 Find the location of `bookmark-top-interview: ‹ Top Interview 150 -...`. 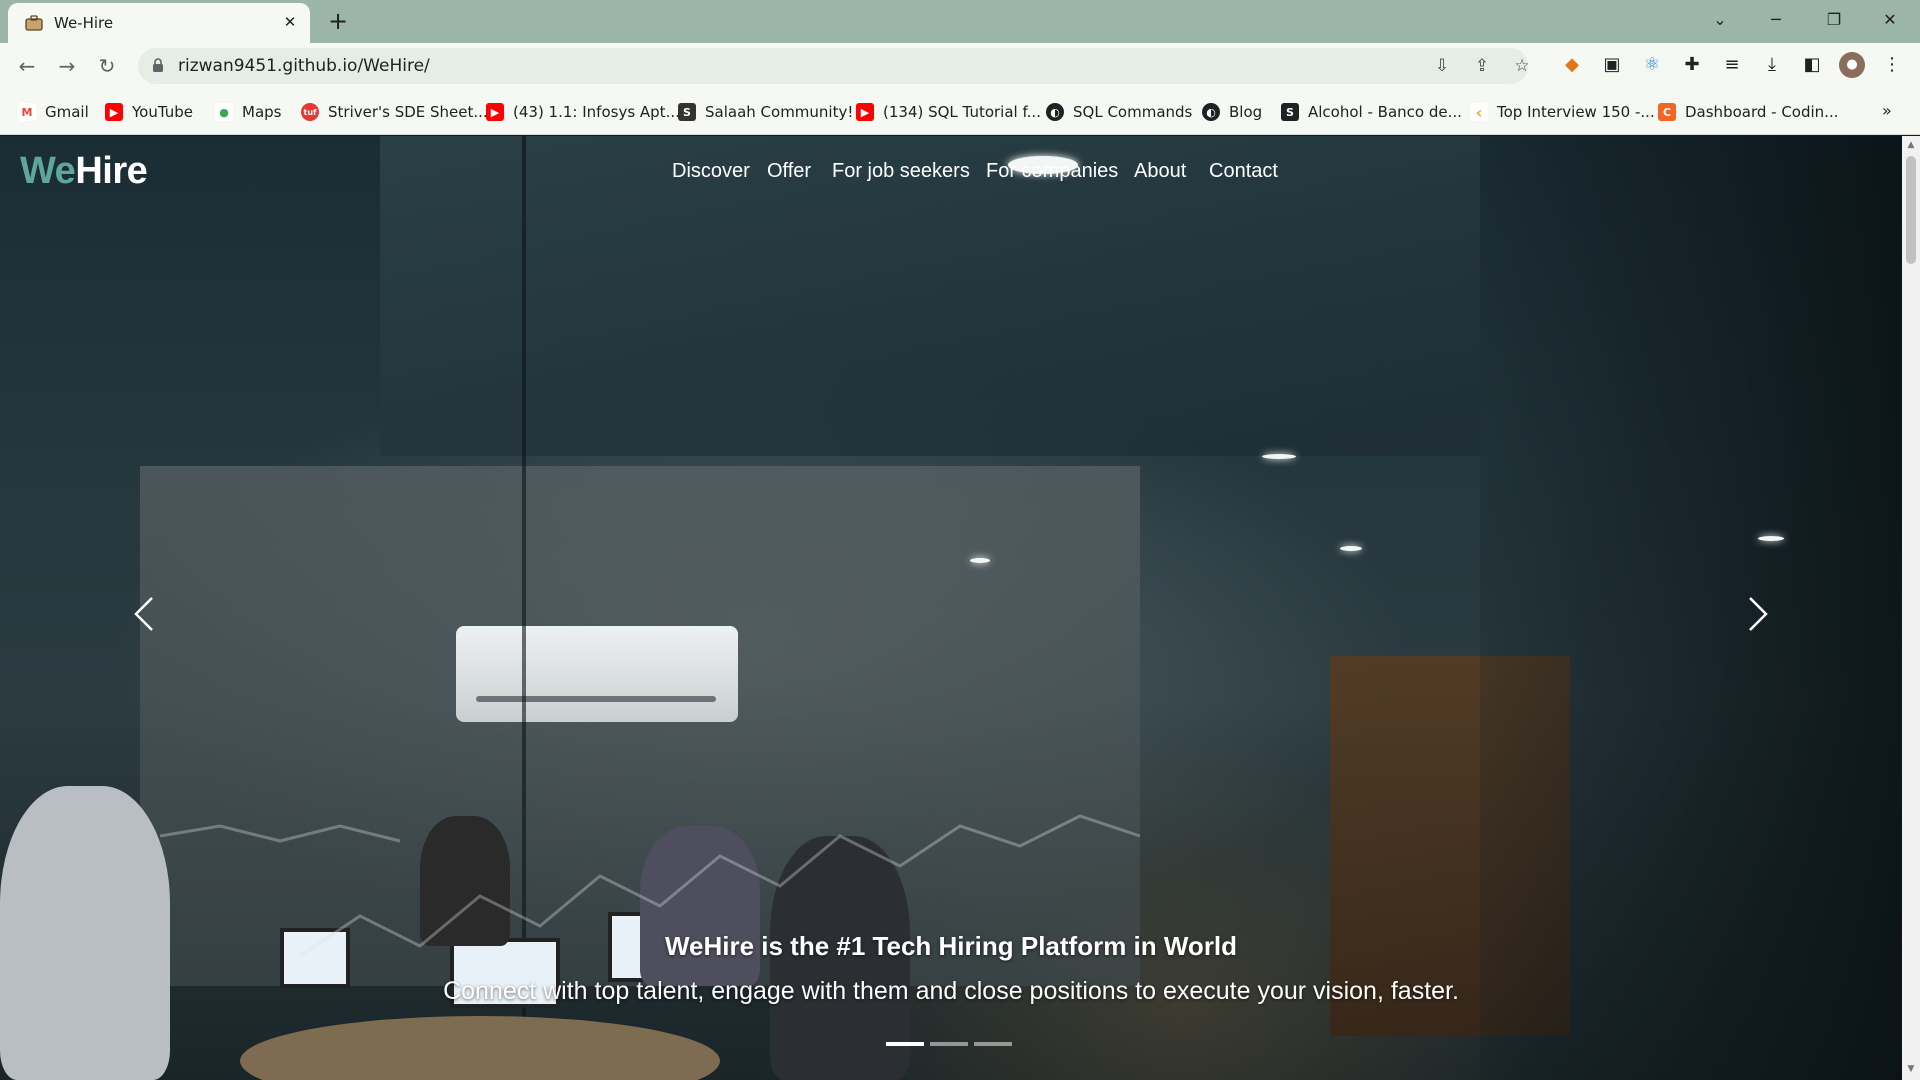

bookmark-top-interview: ‹ Top Interview 150 -... is located at coordinates (1562, 112).